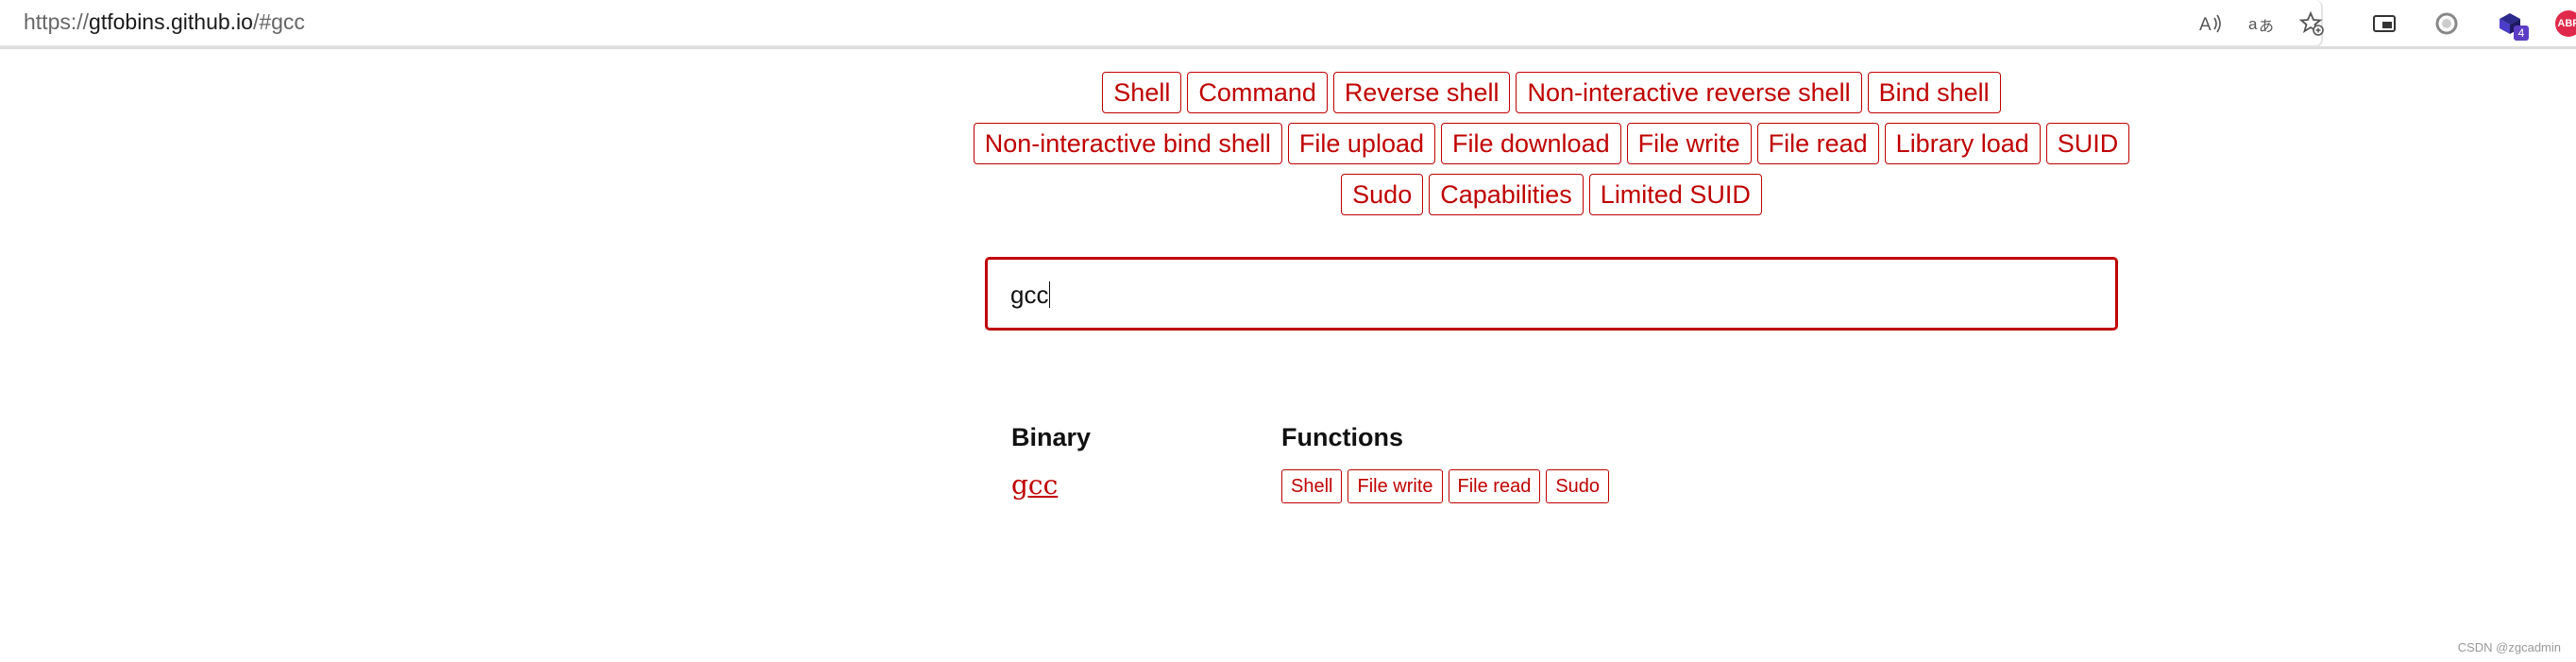  Describe the element at coordinates (1342, 437) in the screenshot. I see `functions-column-header: Functions` at that location.